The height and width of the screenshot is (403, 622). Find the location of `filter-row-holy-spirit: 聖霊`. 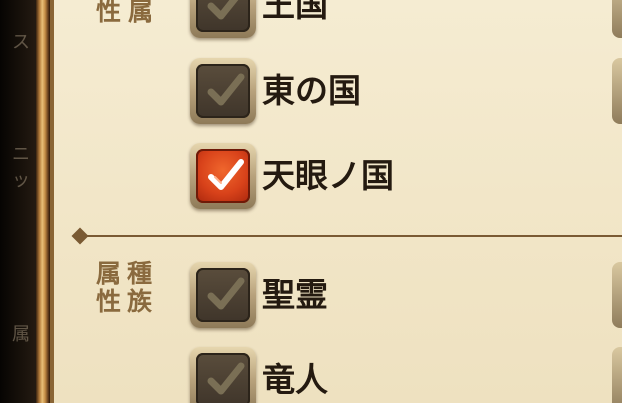

filter-row-holy-spirit: 聖霊 is located at coordinates (370, 297).